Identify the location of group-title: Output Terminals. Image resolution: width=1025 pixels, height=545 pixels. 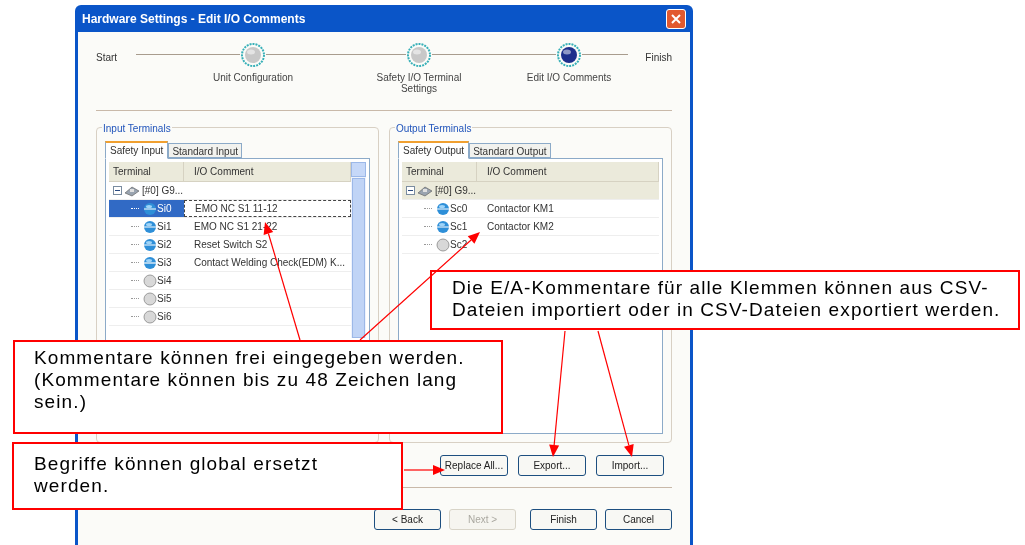
(434, 128).